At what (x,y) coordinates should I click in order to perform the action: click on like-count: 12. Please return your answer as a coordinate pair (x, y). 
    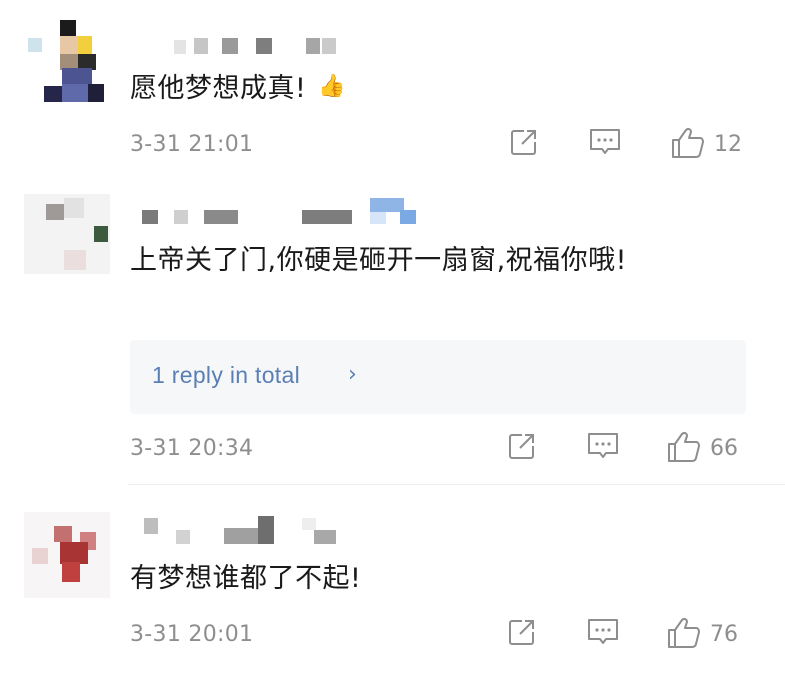
    Looking at the image, I should click on (728, 144).